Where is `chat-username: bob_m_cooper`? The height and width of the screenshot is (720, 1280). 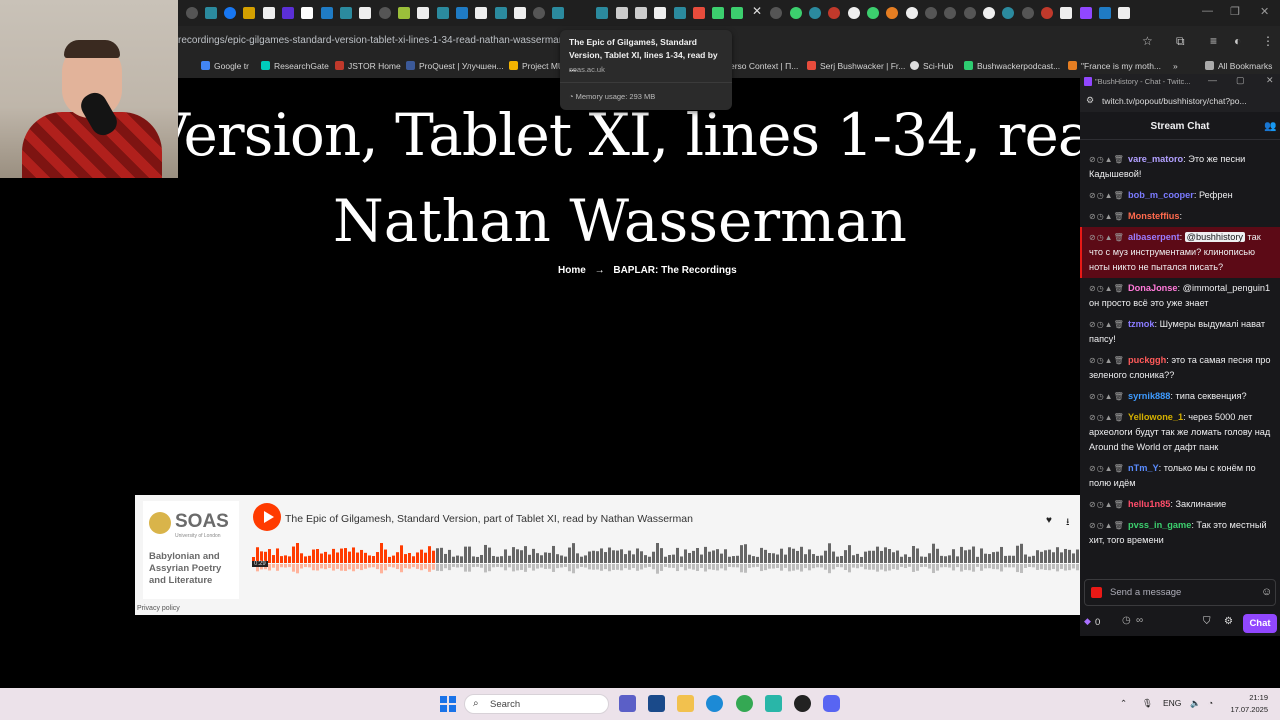 chat-username: bob_m_cooper is located at coordinates (1161, 195).